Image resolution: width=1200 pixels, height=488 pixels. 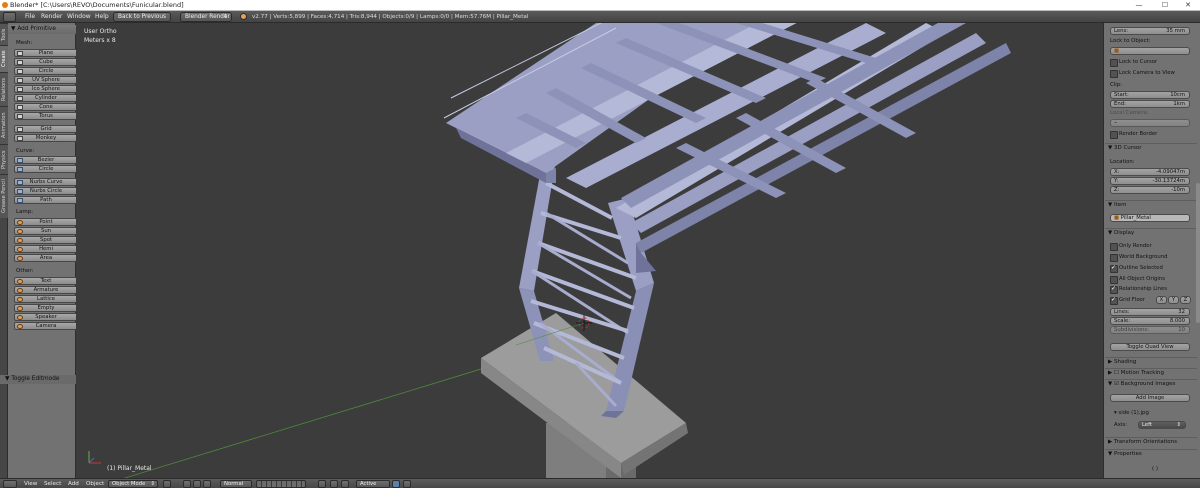 I want to click on cursor-x-field: X: -4.09047m, so click(x=1150, y=172).